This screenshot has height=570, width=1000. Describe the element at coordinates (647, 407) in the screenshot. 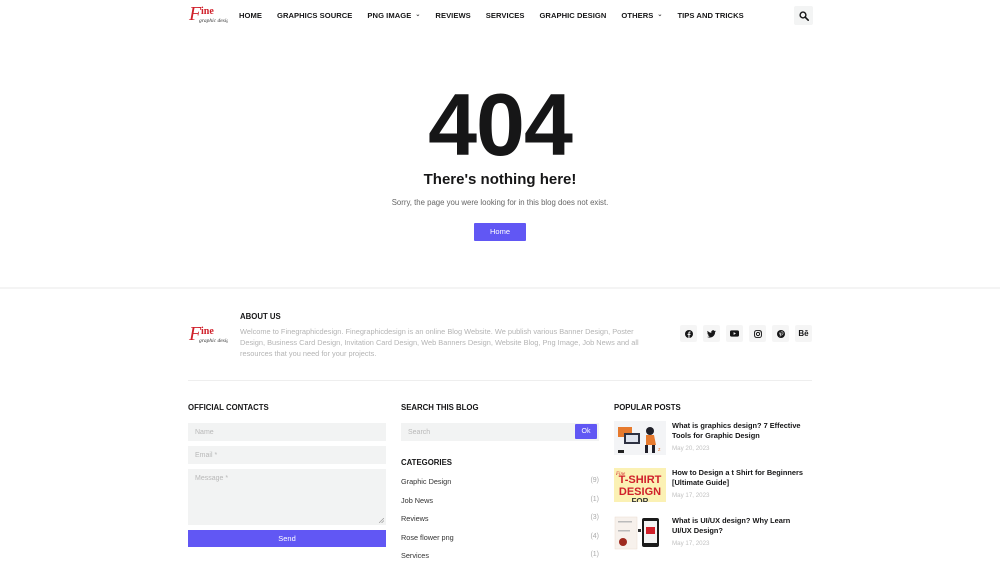

I see `popular-posts-title: POPULAR POSTS` at that location.